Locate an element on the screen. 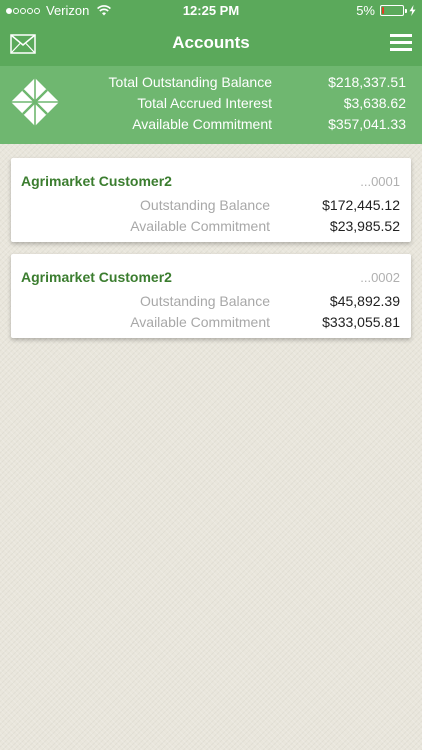 Image resolution: width=422 pixels, height=750 pixels. summary-row-interest: Total Accrued Interest $3,638.62 is located at coordinates (238, 105).